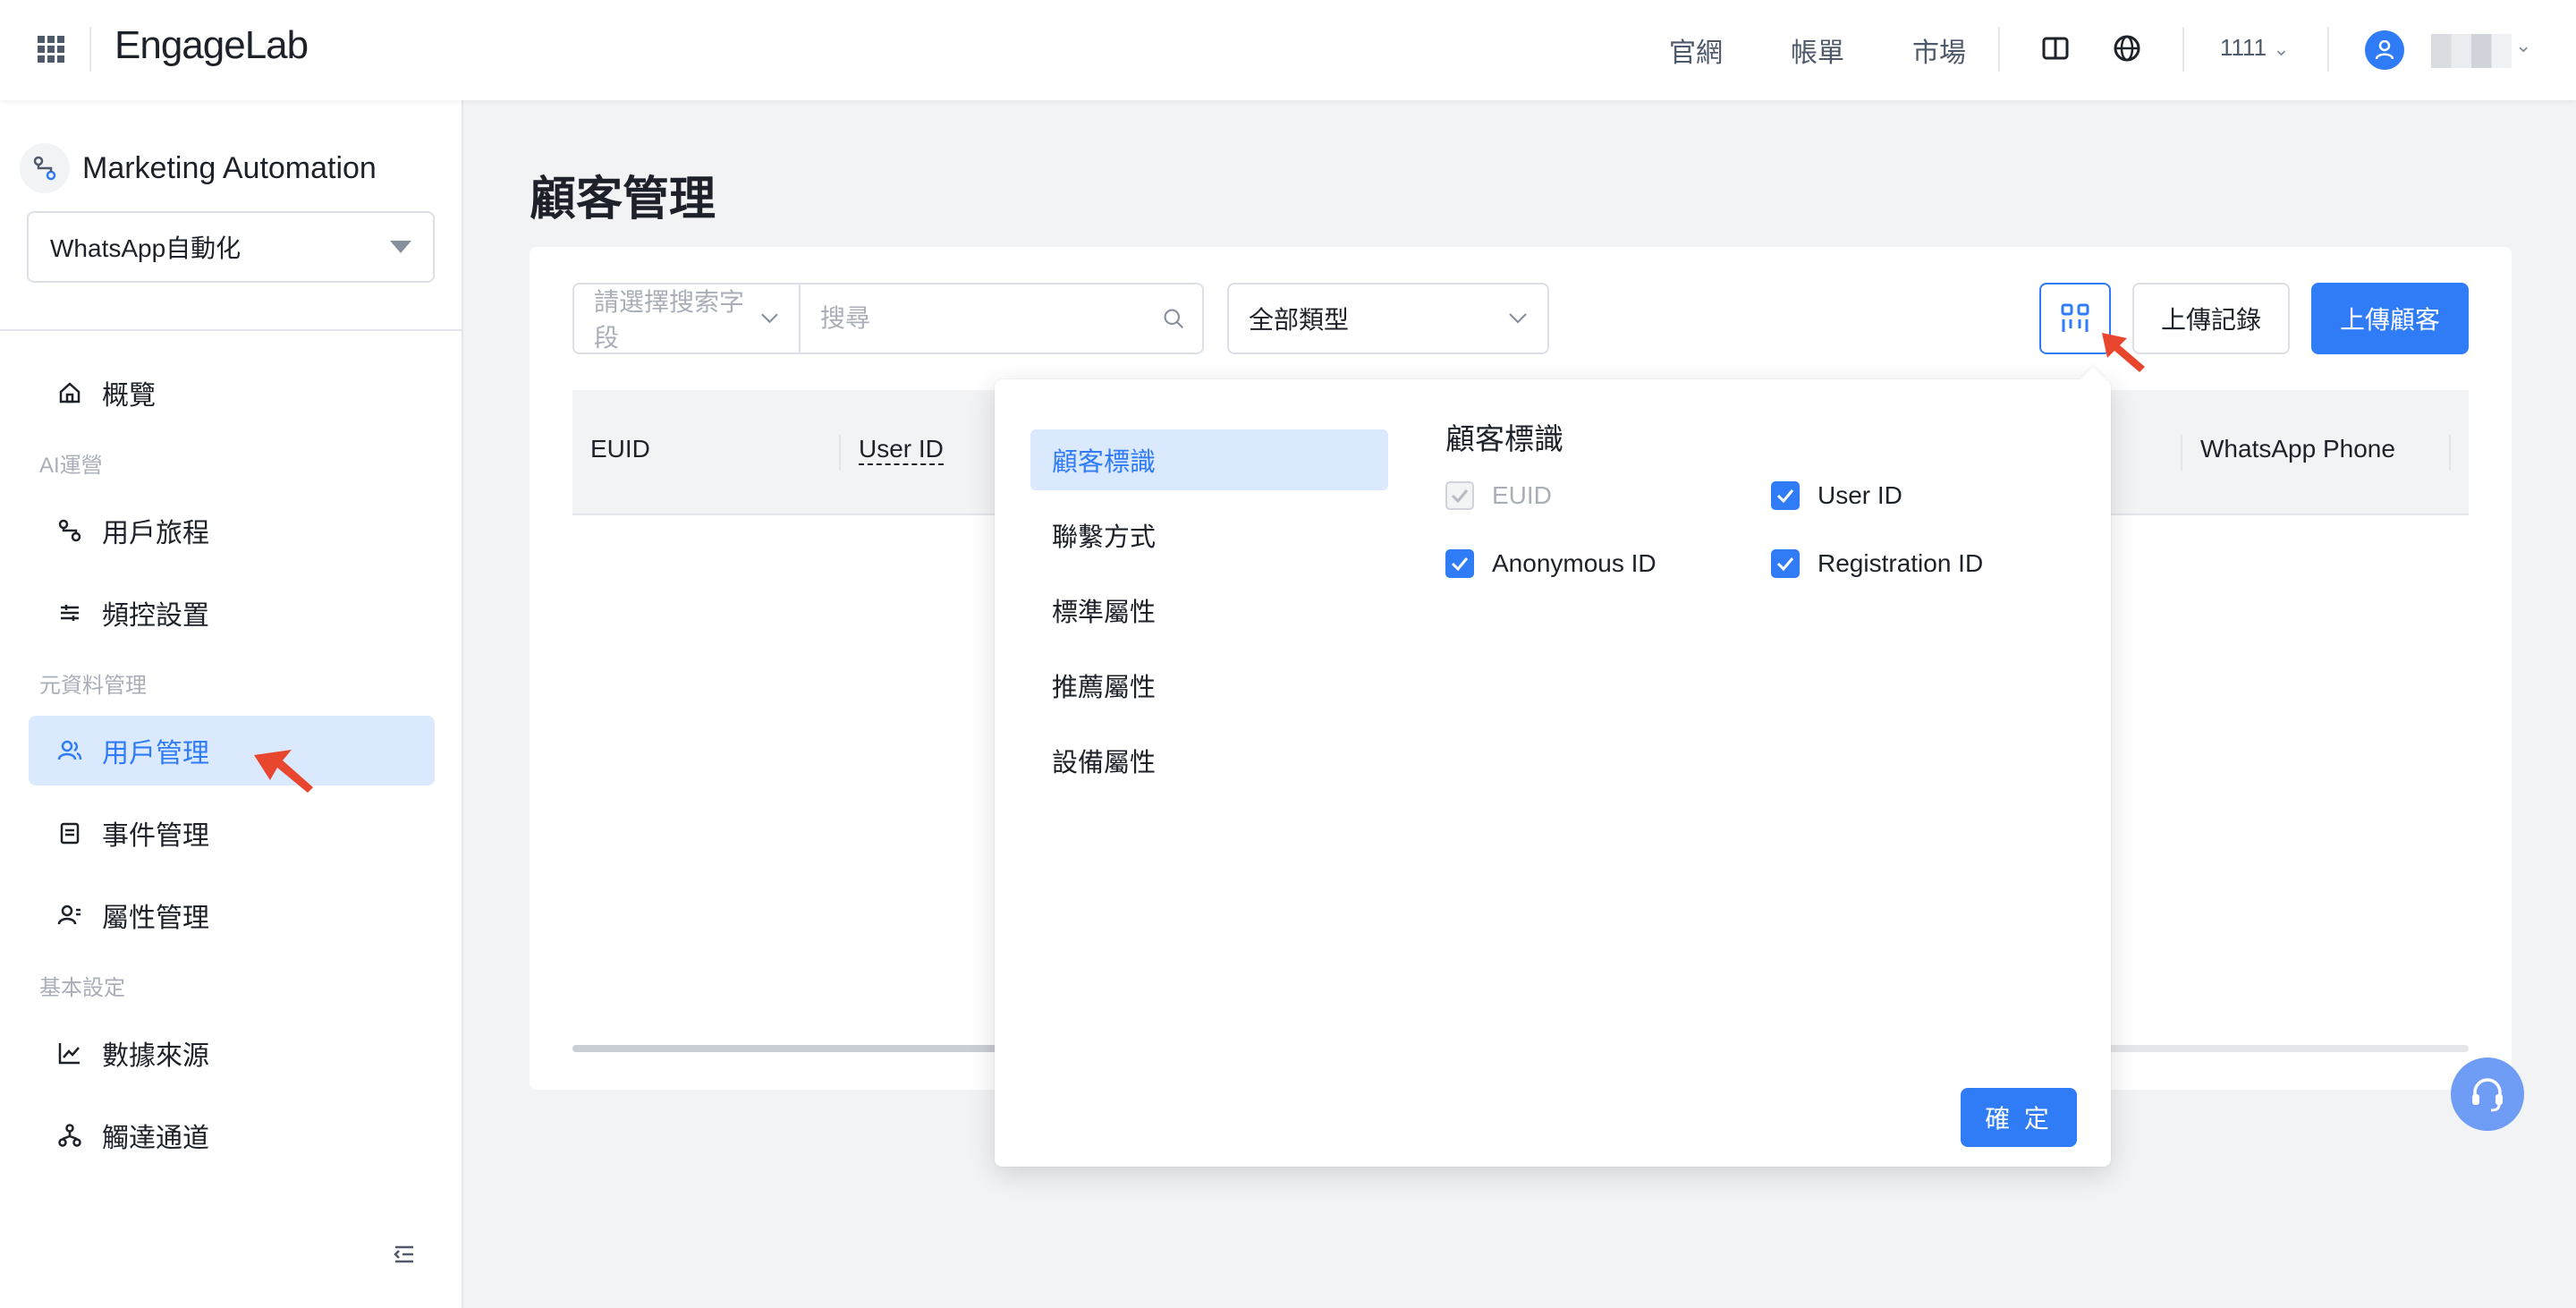  What do you see at coordinates (2390, 318) in the screenshot?
I see `upload-customers-button: 上傳顧客` at bounding box center [2390, 318].